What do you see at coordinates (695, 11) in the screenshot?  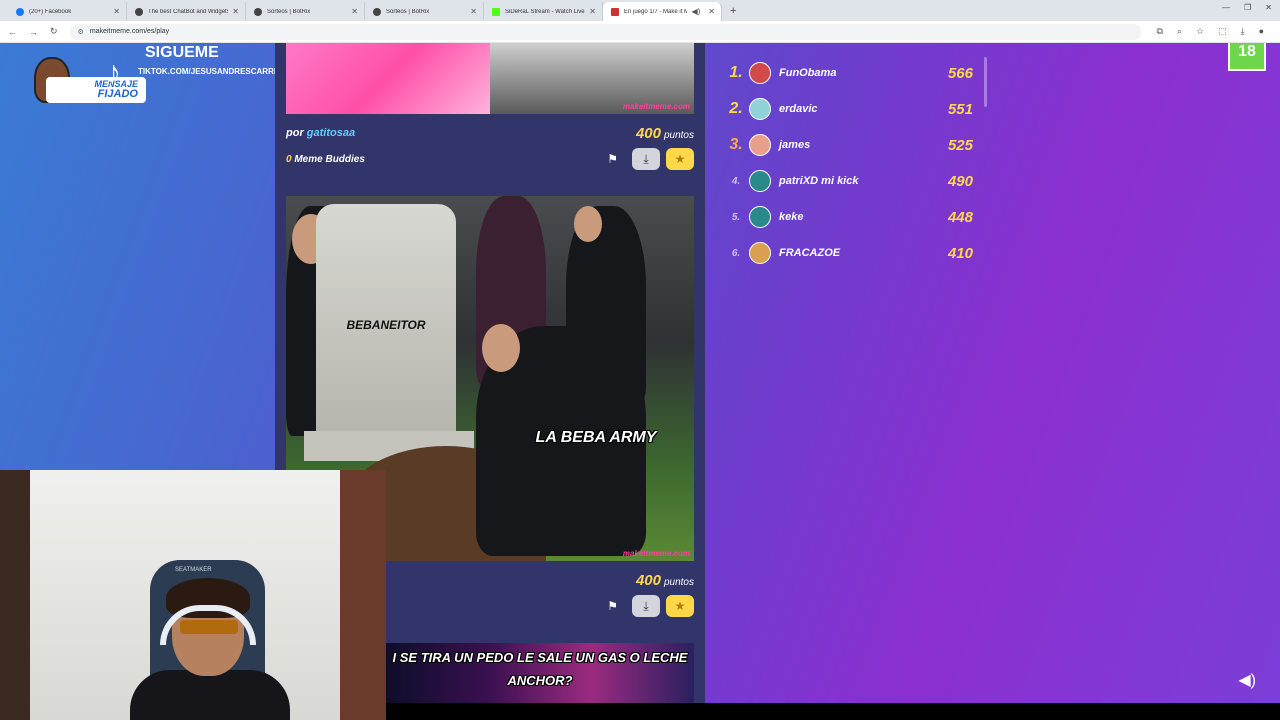 I see `audio-icon: ◀)` at bounding box center [695, 11].